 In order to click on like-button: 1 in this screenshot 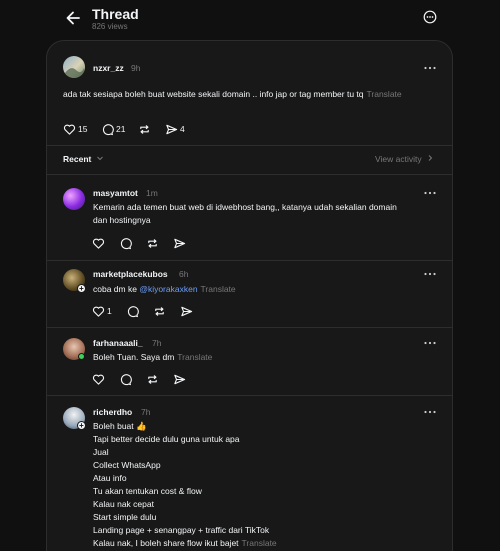, I will do `click(102, 311)`.